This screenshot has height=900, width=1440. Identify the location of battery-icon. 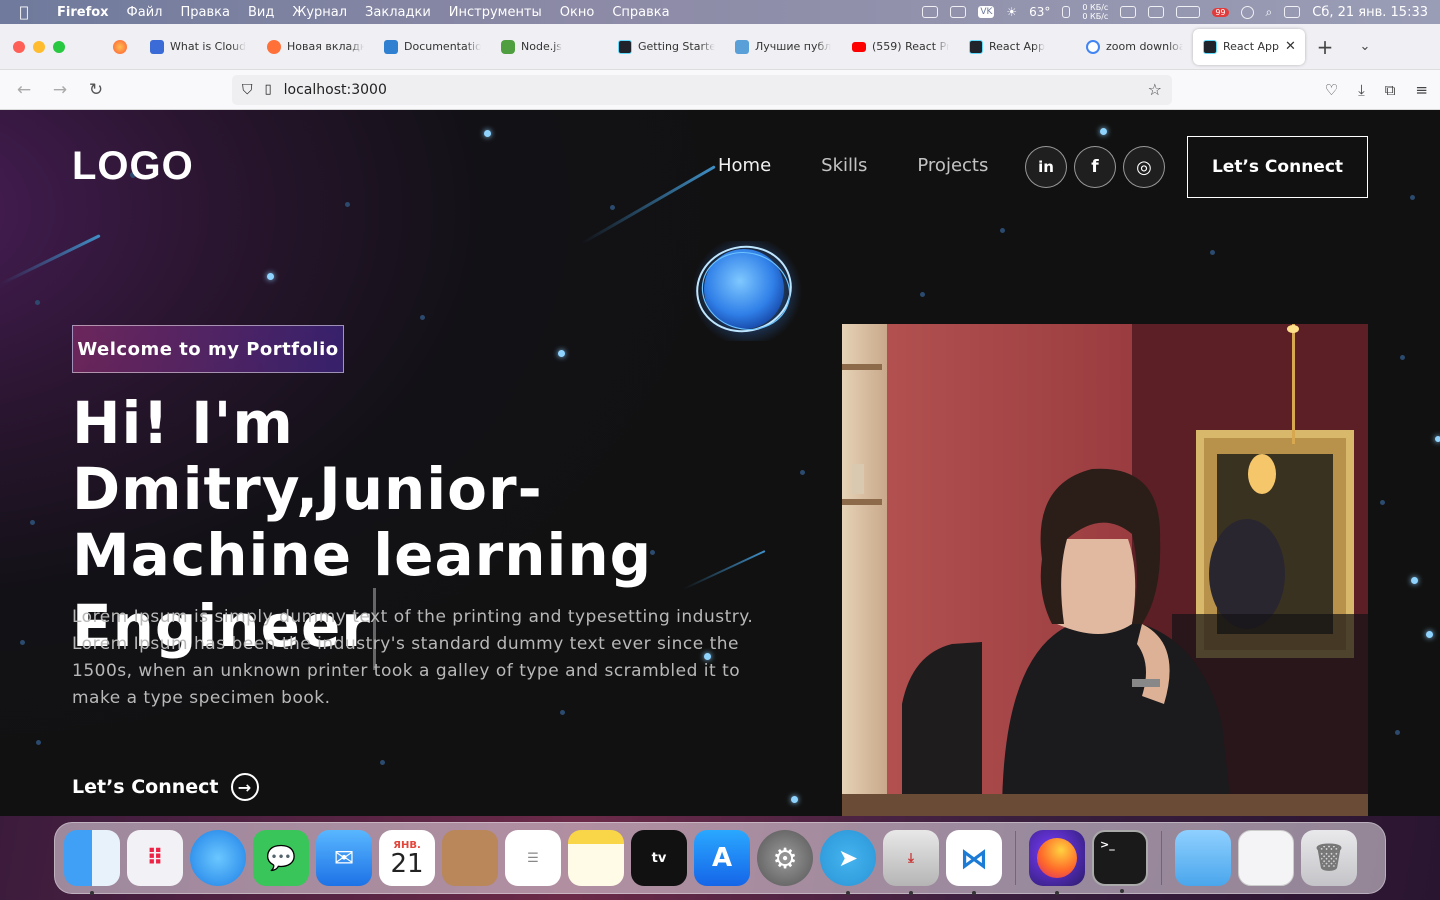
(958, 12).